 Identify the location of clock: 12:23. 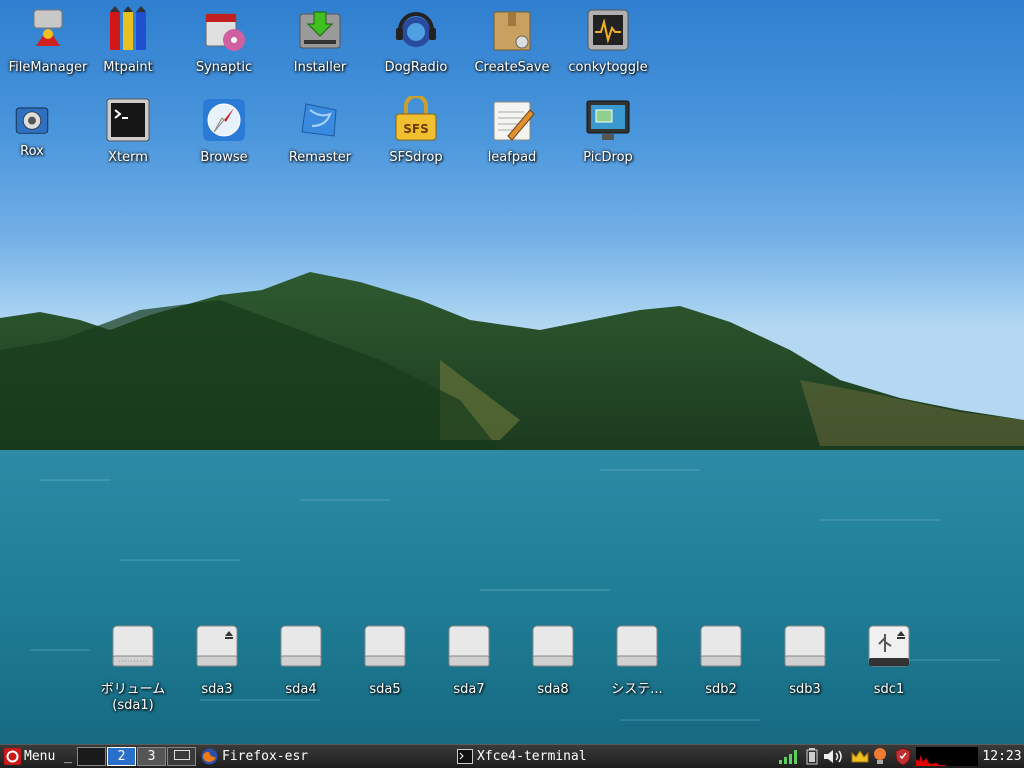
(1002, 756).